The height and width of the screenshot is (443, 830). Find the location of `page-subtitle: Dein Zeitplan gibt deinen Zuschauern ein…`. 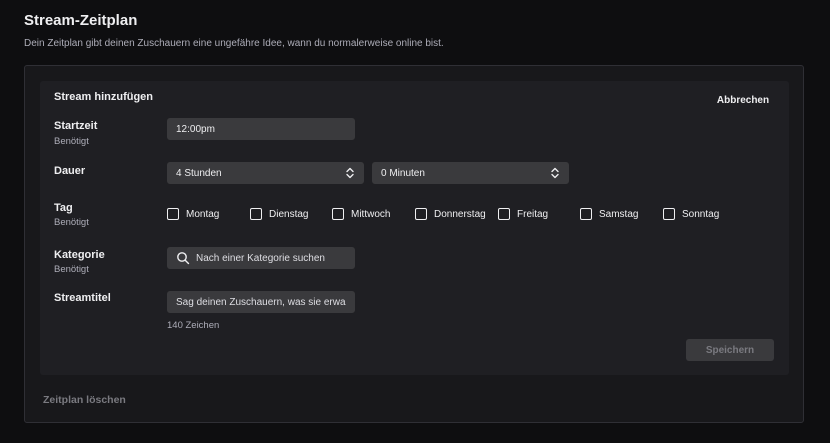

page-subtitle: Dein Zeitplan gibt deinen Zuschauern ein… is located at coordinates (234, 43).